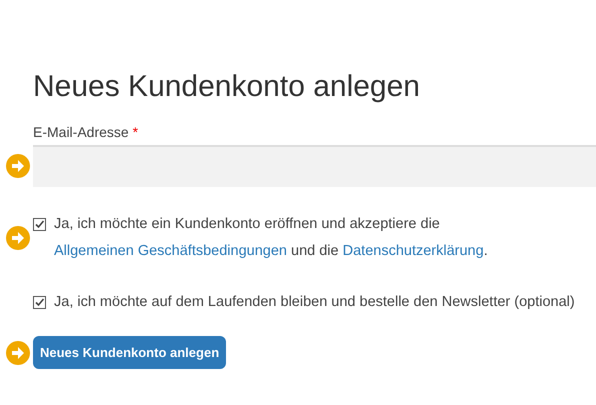  What do you see at coordinates (81, 132) in the screenshot?
I see `field-label: E-Mail-Adresse` at bounding box center [81, 132].